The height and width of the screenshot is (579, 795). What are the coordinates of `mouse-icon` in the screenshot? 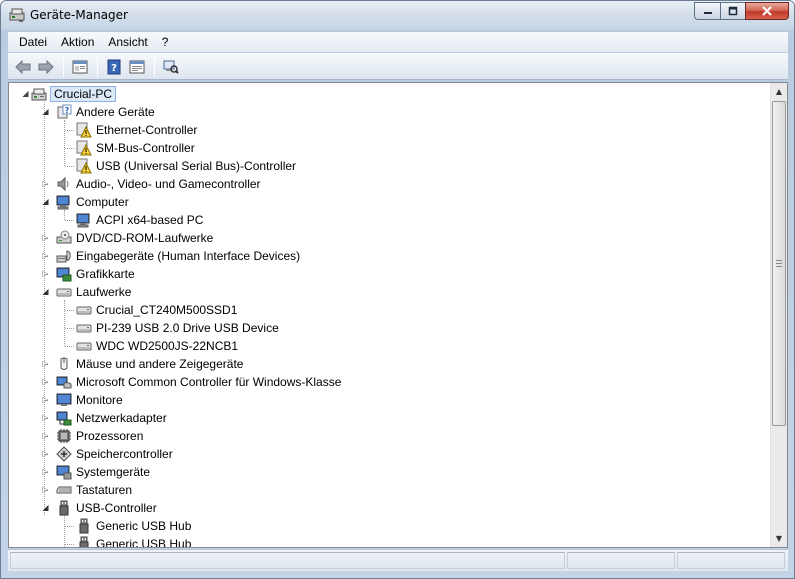 It's located at (64, 364).